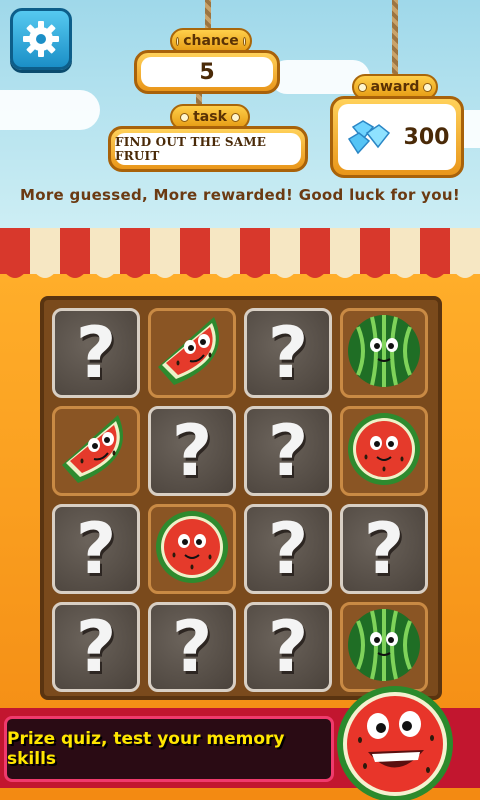  What do you see at coordinates (211, 41) in the screenshot?
I see `chance-label: chance` at bounding box center [211, 41].